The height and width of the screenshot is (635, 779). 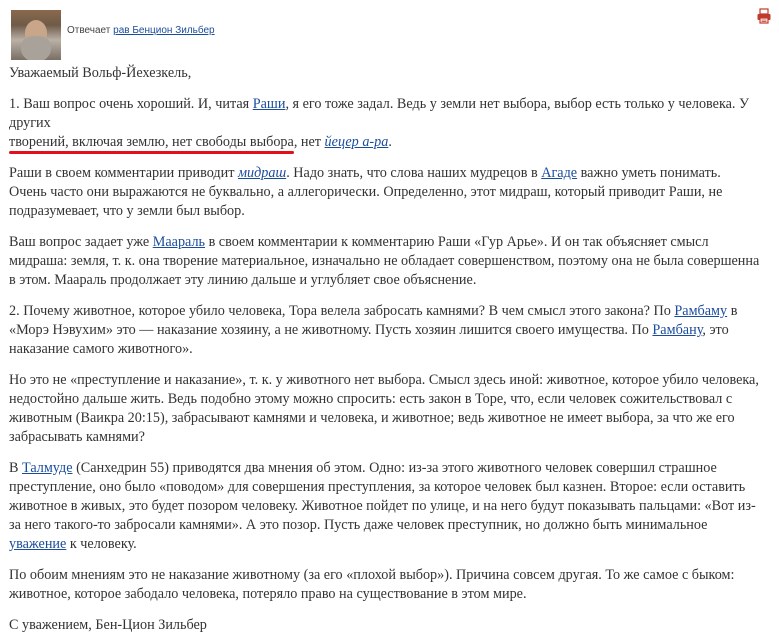 I want to click on author-avatar, so click(x=36, y=35).